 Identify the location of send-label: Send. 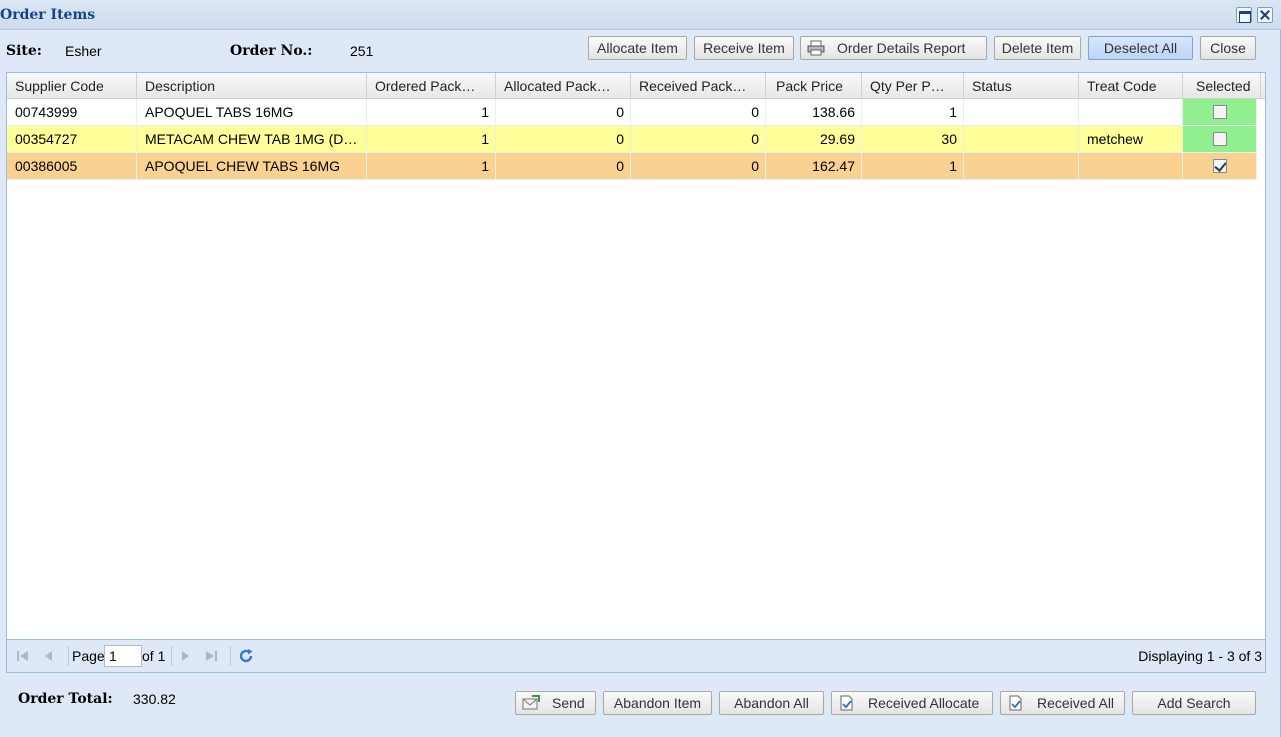
(568, 703).